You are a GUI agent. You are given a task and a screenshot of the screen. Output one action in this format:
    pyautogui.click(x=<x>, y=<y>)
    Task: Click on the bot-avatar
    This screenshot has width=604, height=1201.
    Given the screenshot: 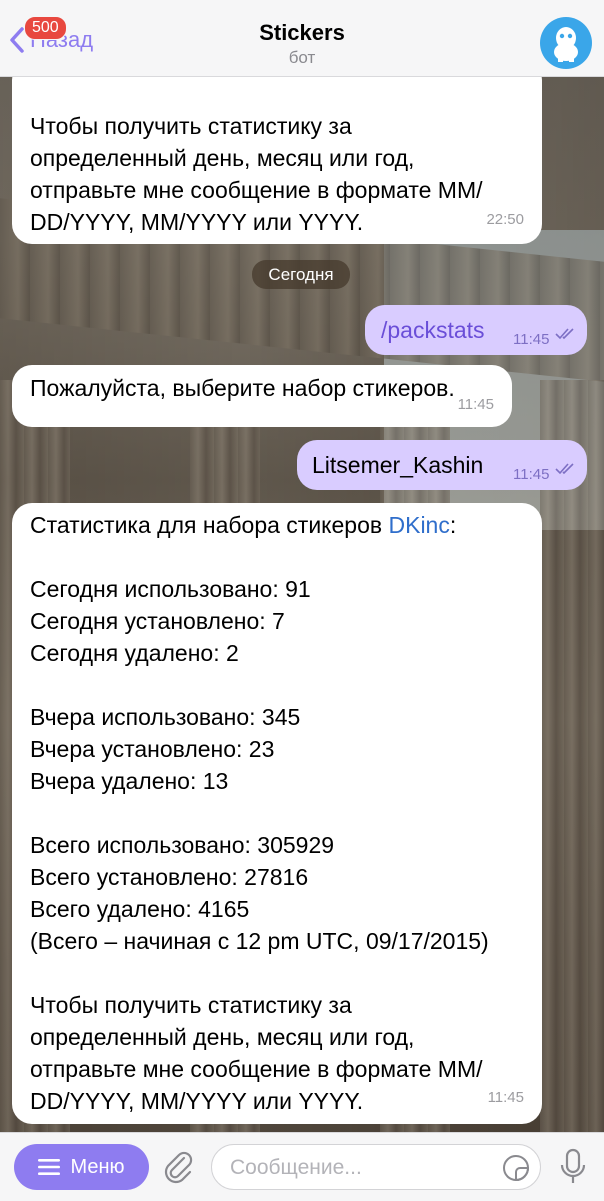 What is the action you would take?
    pyautogui.click(x=566, y=43)
    